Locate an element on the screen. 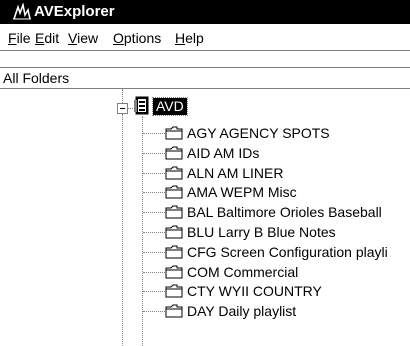  menu-view: View is located at coordinates (83, 38).